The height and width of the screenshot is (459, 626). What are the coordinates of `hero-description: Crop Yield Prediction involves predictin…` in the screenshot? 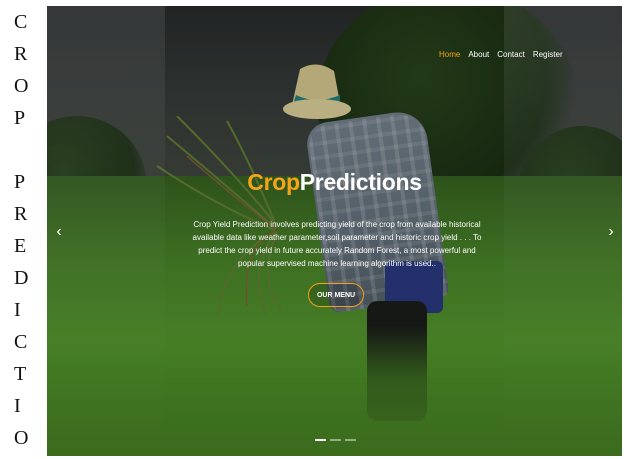 It's located at (337, 244).